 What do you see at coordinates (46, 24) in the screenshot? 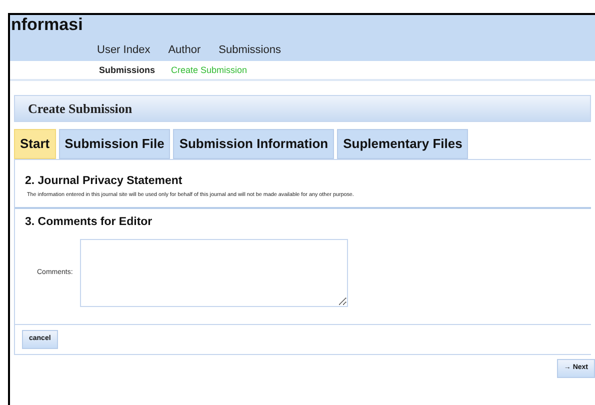
I see `site-title: nformasi` at bounding box center [46, 24].